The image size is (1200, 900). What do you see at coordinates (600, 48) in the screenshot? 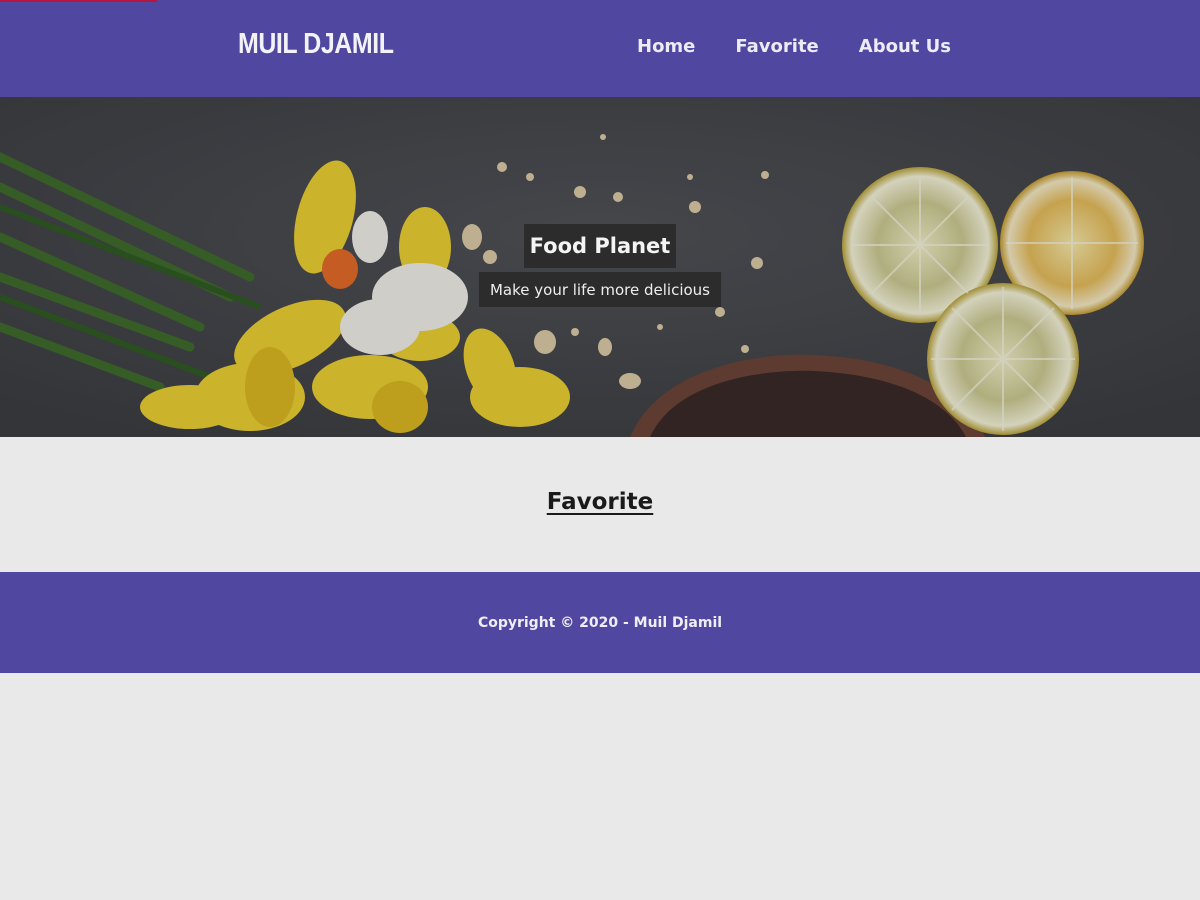
I see `top-navbar: MUIL DJAMIL Home Favorite About Us` at bounding box center [600, 48].